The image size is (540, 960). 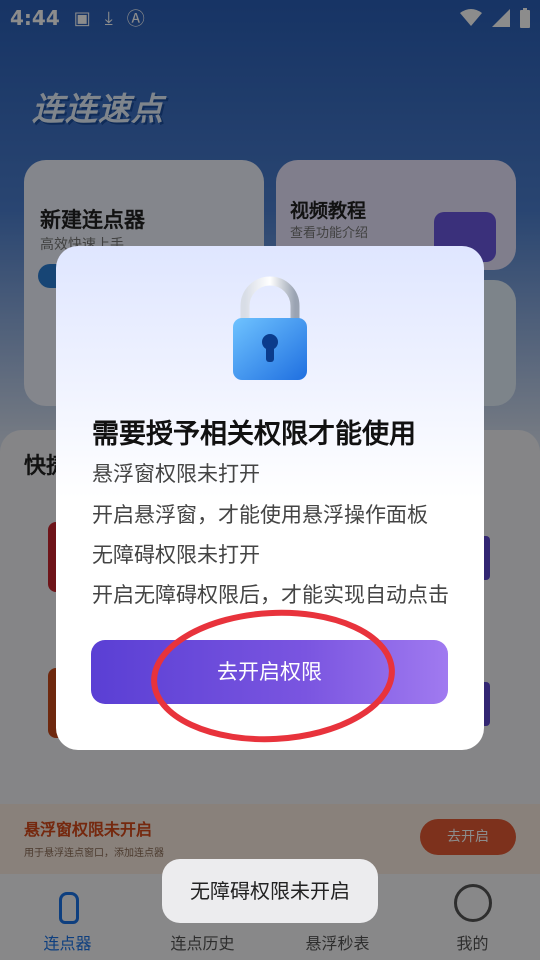 What do you see at coordinates (254, 434) in the screenshot?
I see `dialog-title: 需要授予相关权限才能使用` at bounding box center [254, 434].